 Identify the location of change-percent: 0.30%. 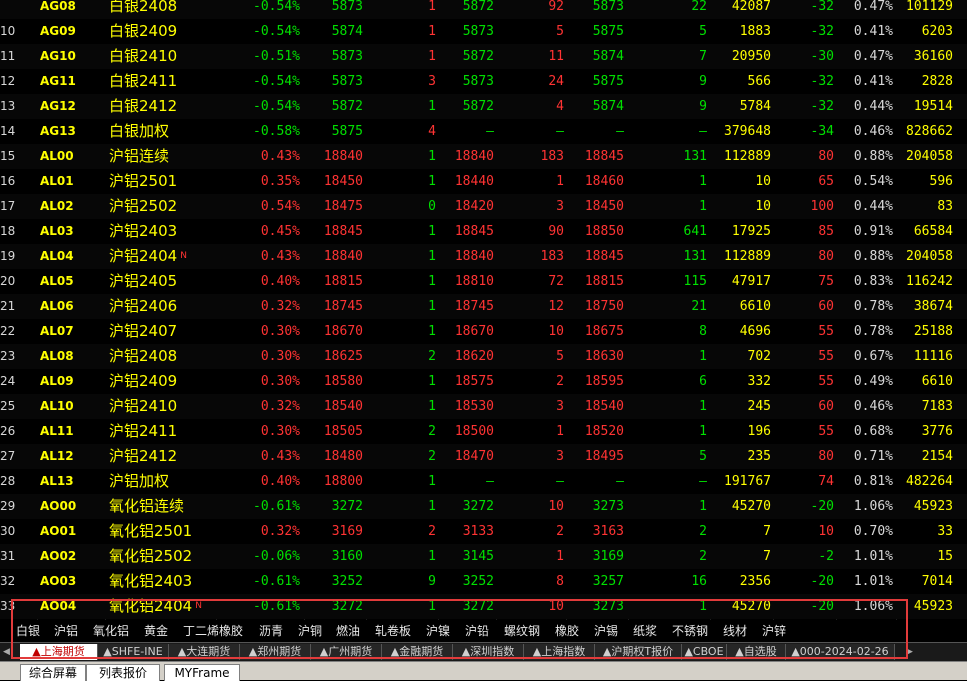
(280, 381).